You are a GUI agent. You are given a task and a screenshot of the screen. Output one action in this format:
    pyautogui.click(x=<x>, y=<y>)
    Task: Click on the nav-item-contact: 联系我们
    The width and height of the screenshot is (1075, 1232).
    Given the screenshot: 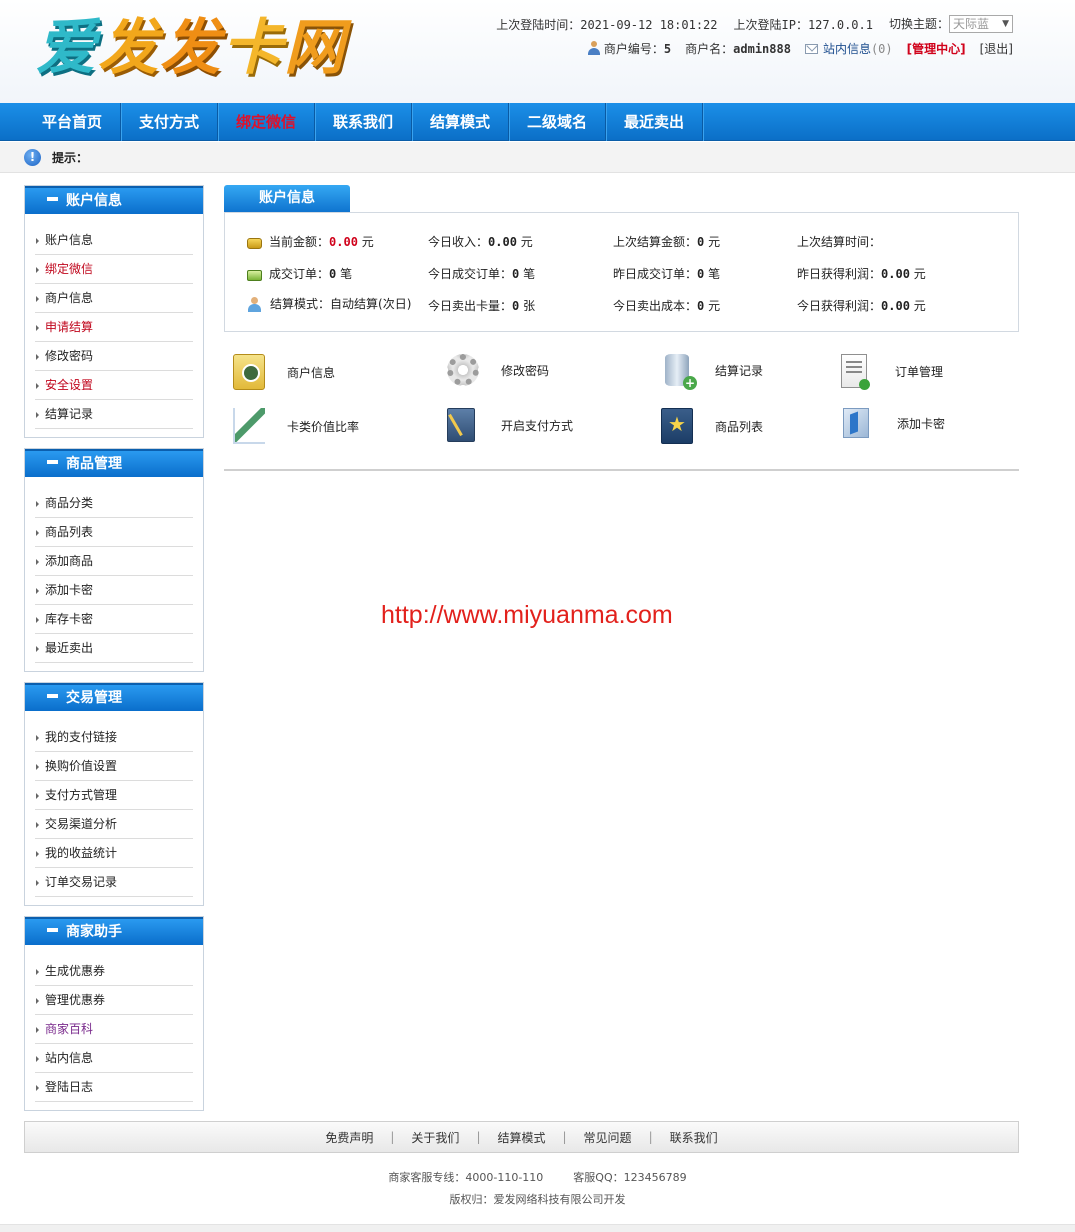 What is the action you would take?
    pyautogui.click(x=363, y=122)
    